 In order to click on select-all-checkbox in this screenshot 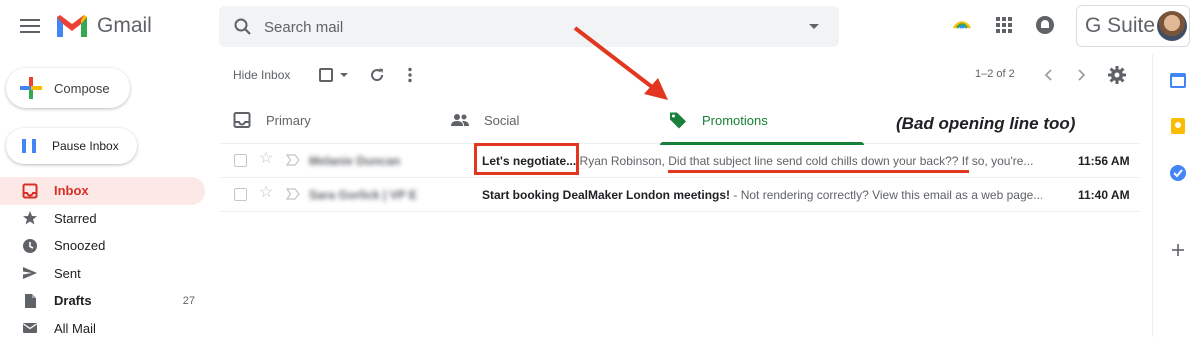, I will do `click(326, 75)`.